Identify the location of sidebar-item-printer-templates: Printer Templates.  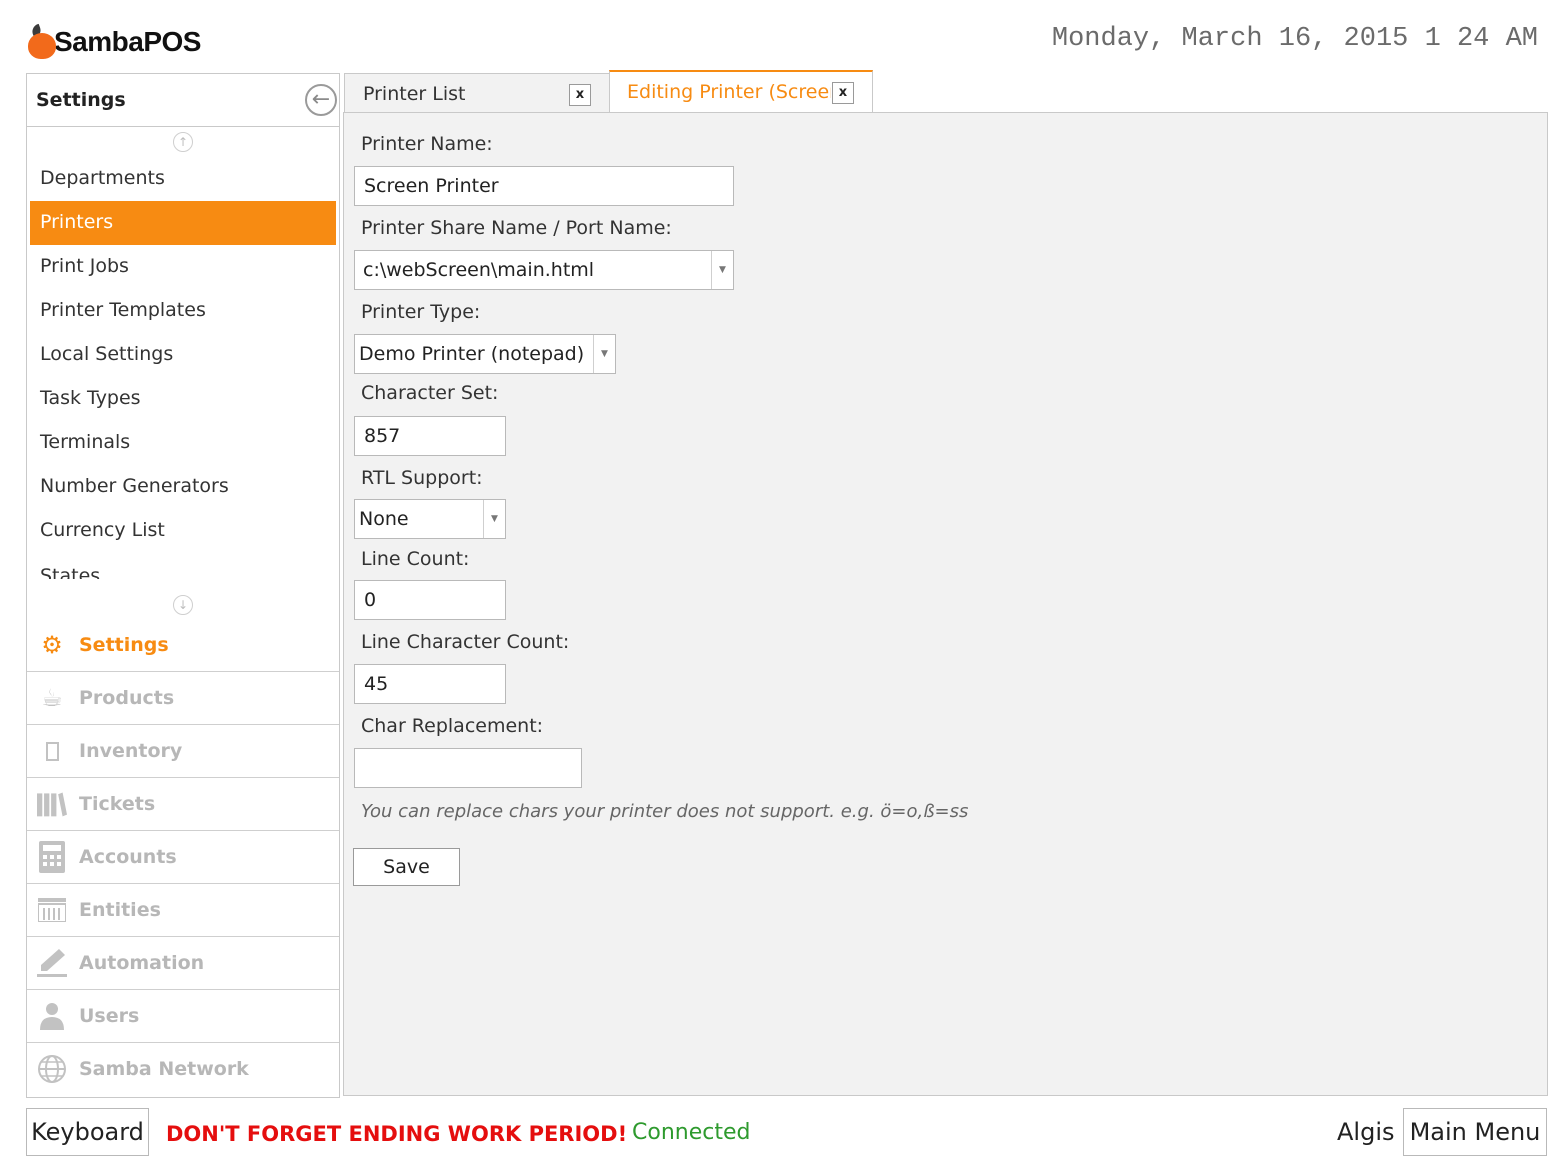
(183, 311).